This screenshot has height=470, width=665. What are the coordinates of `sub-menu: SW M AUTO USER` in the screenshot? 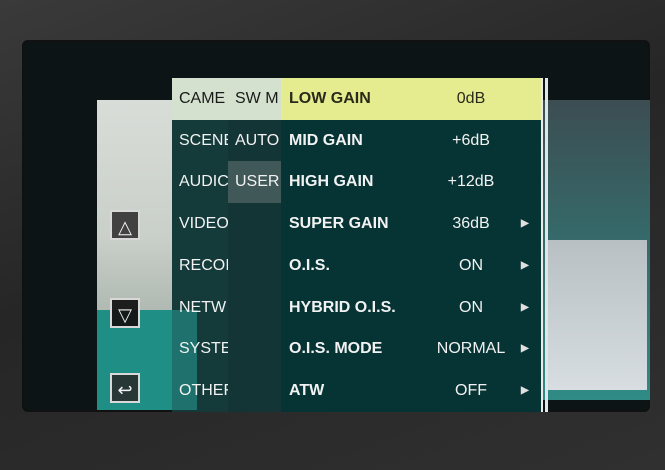 It's located at (254, 245).